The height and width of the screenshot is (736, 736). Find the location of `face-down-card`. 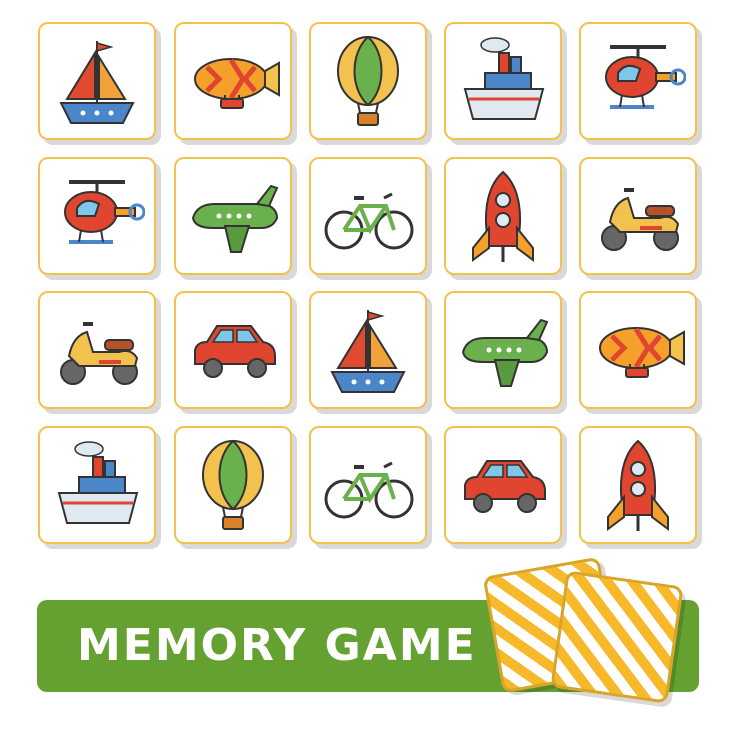

face-down-card is located at coordinates (617, 637).